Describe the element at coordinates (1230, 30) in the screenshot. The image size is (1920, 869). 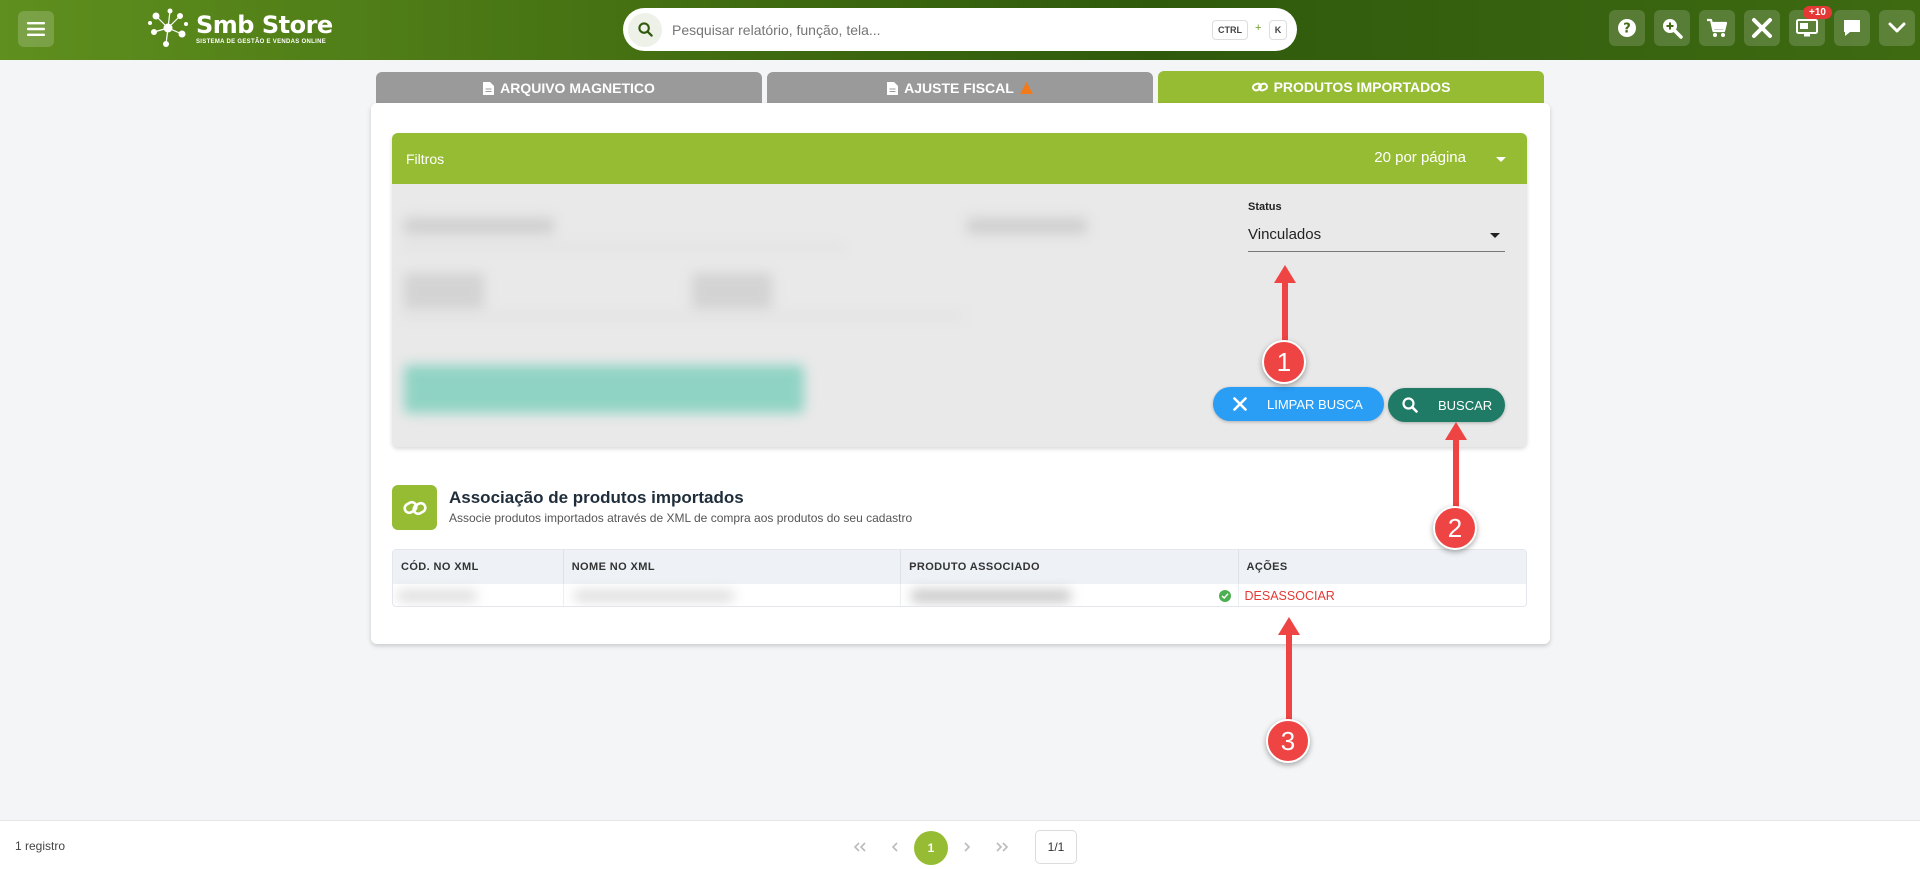
I see `shortcut-ctrl-key: CTRL` at that location.